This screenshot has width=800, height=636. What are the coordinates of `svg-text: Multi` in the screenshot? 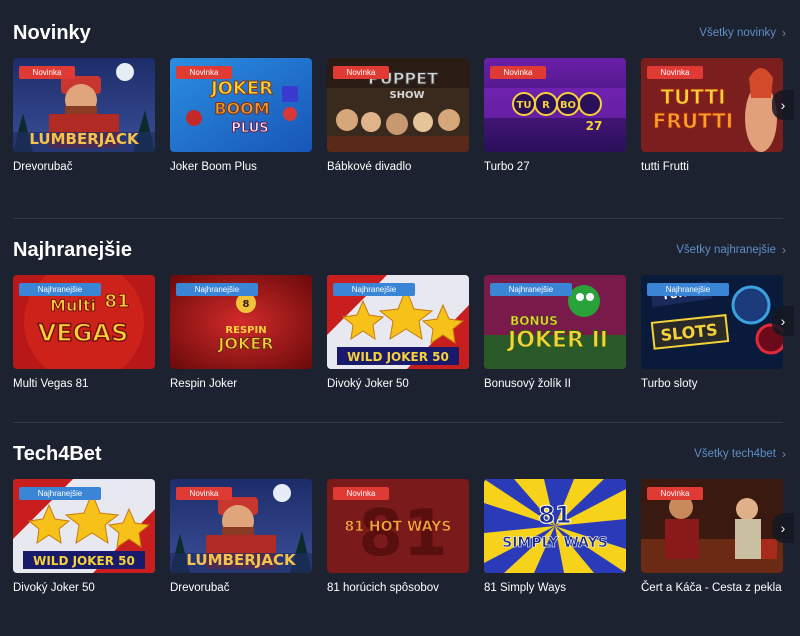 It's located at (73, 305).